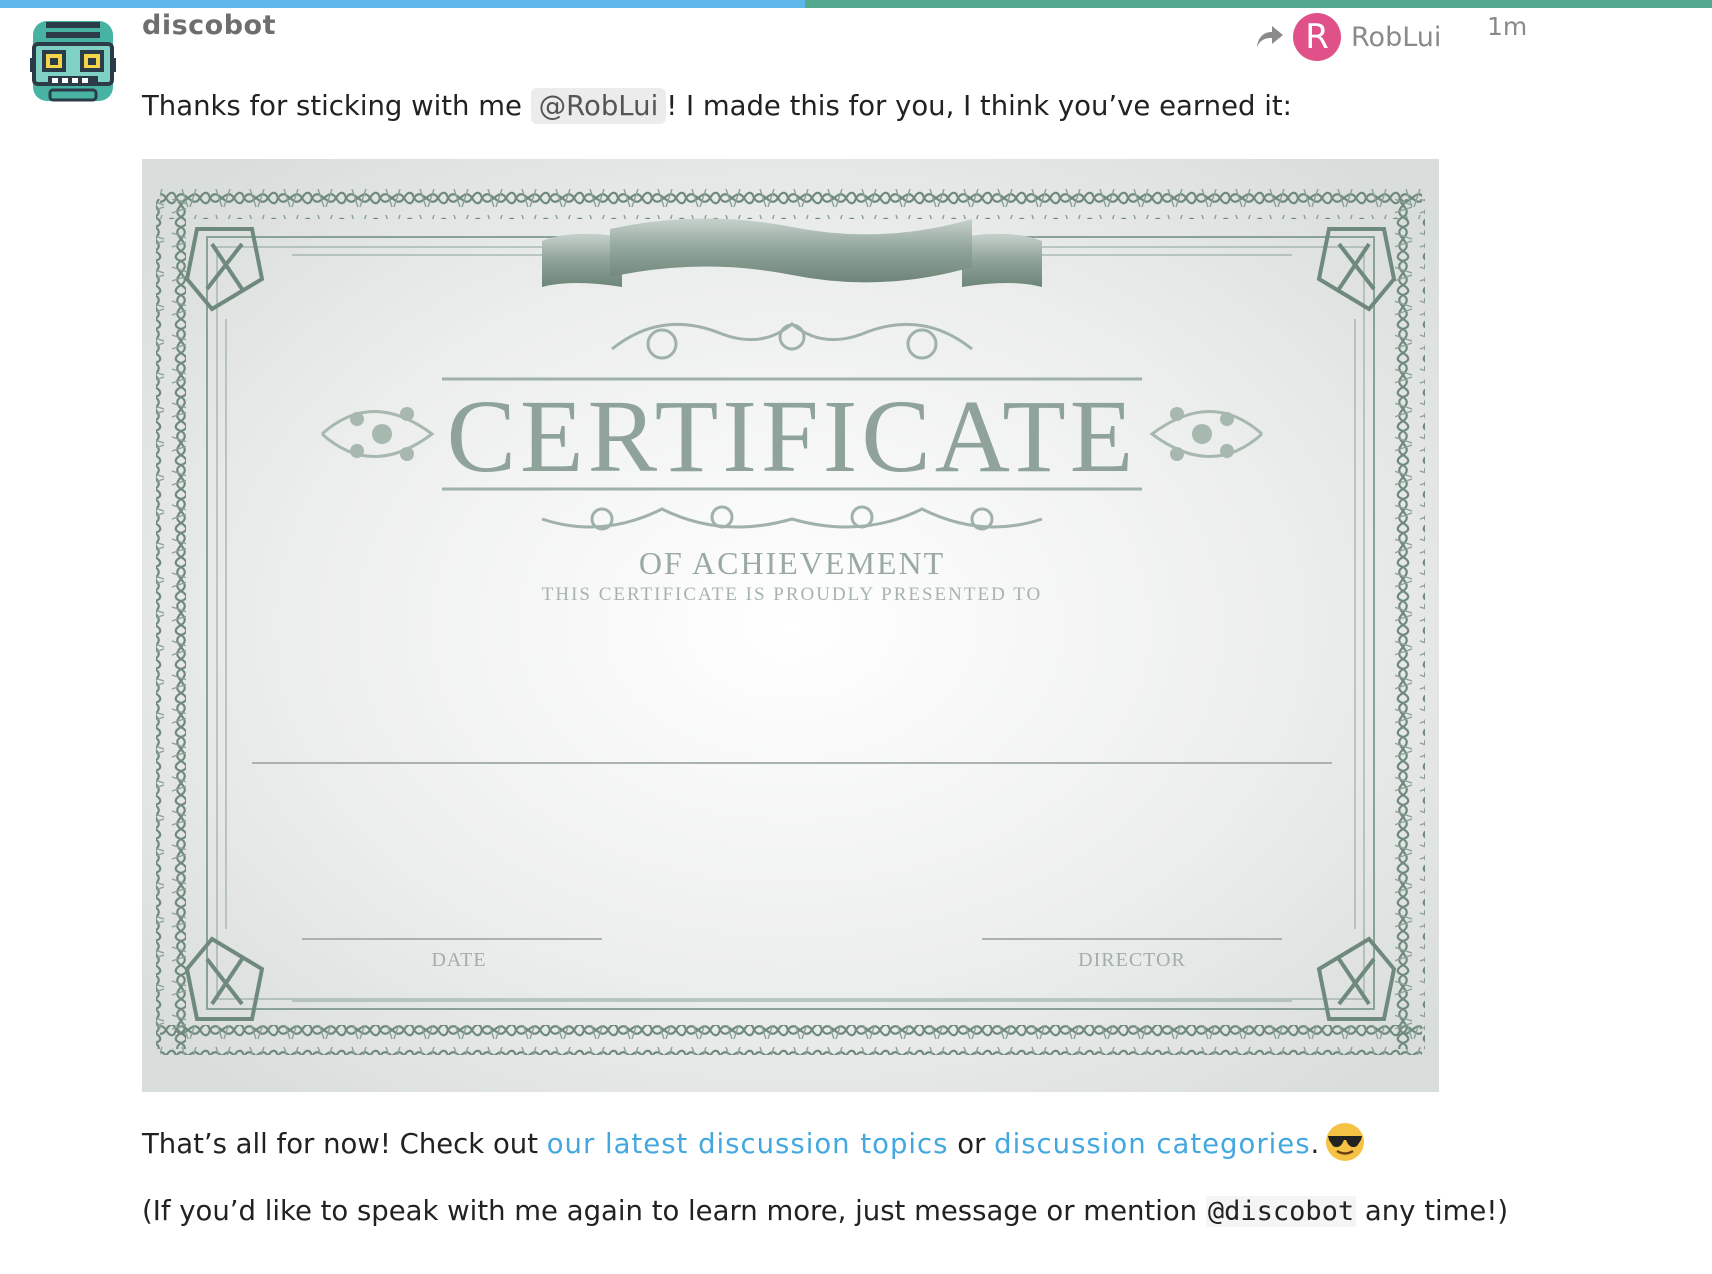 The height and width of the screenshot is (1274, 1712). I want to click on certificate-presented-text: THIS CERTIFICATE IS PROUDLY PRESENTED TO, so click(792, 594).